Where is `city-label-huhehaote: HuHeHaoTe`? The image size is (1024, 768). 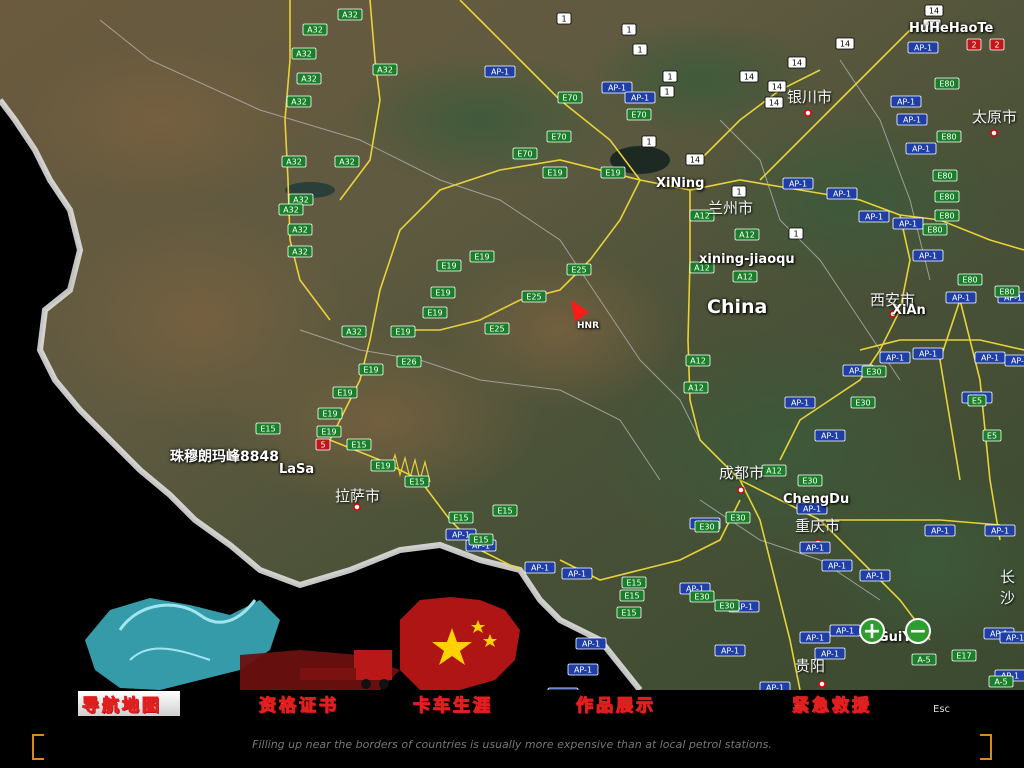
city-label-huhehaote: HuHeHaoTe is located at coordinates (951, 28).